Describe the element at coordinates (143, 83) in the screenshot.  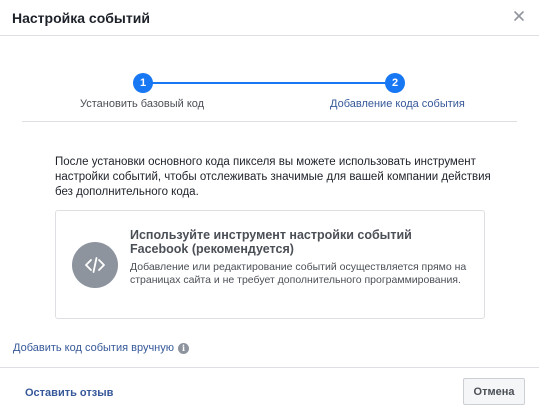
I see `step-1-circle: 1` at that location.